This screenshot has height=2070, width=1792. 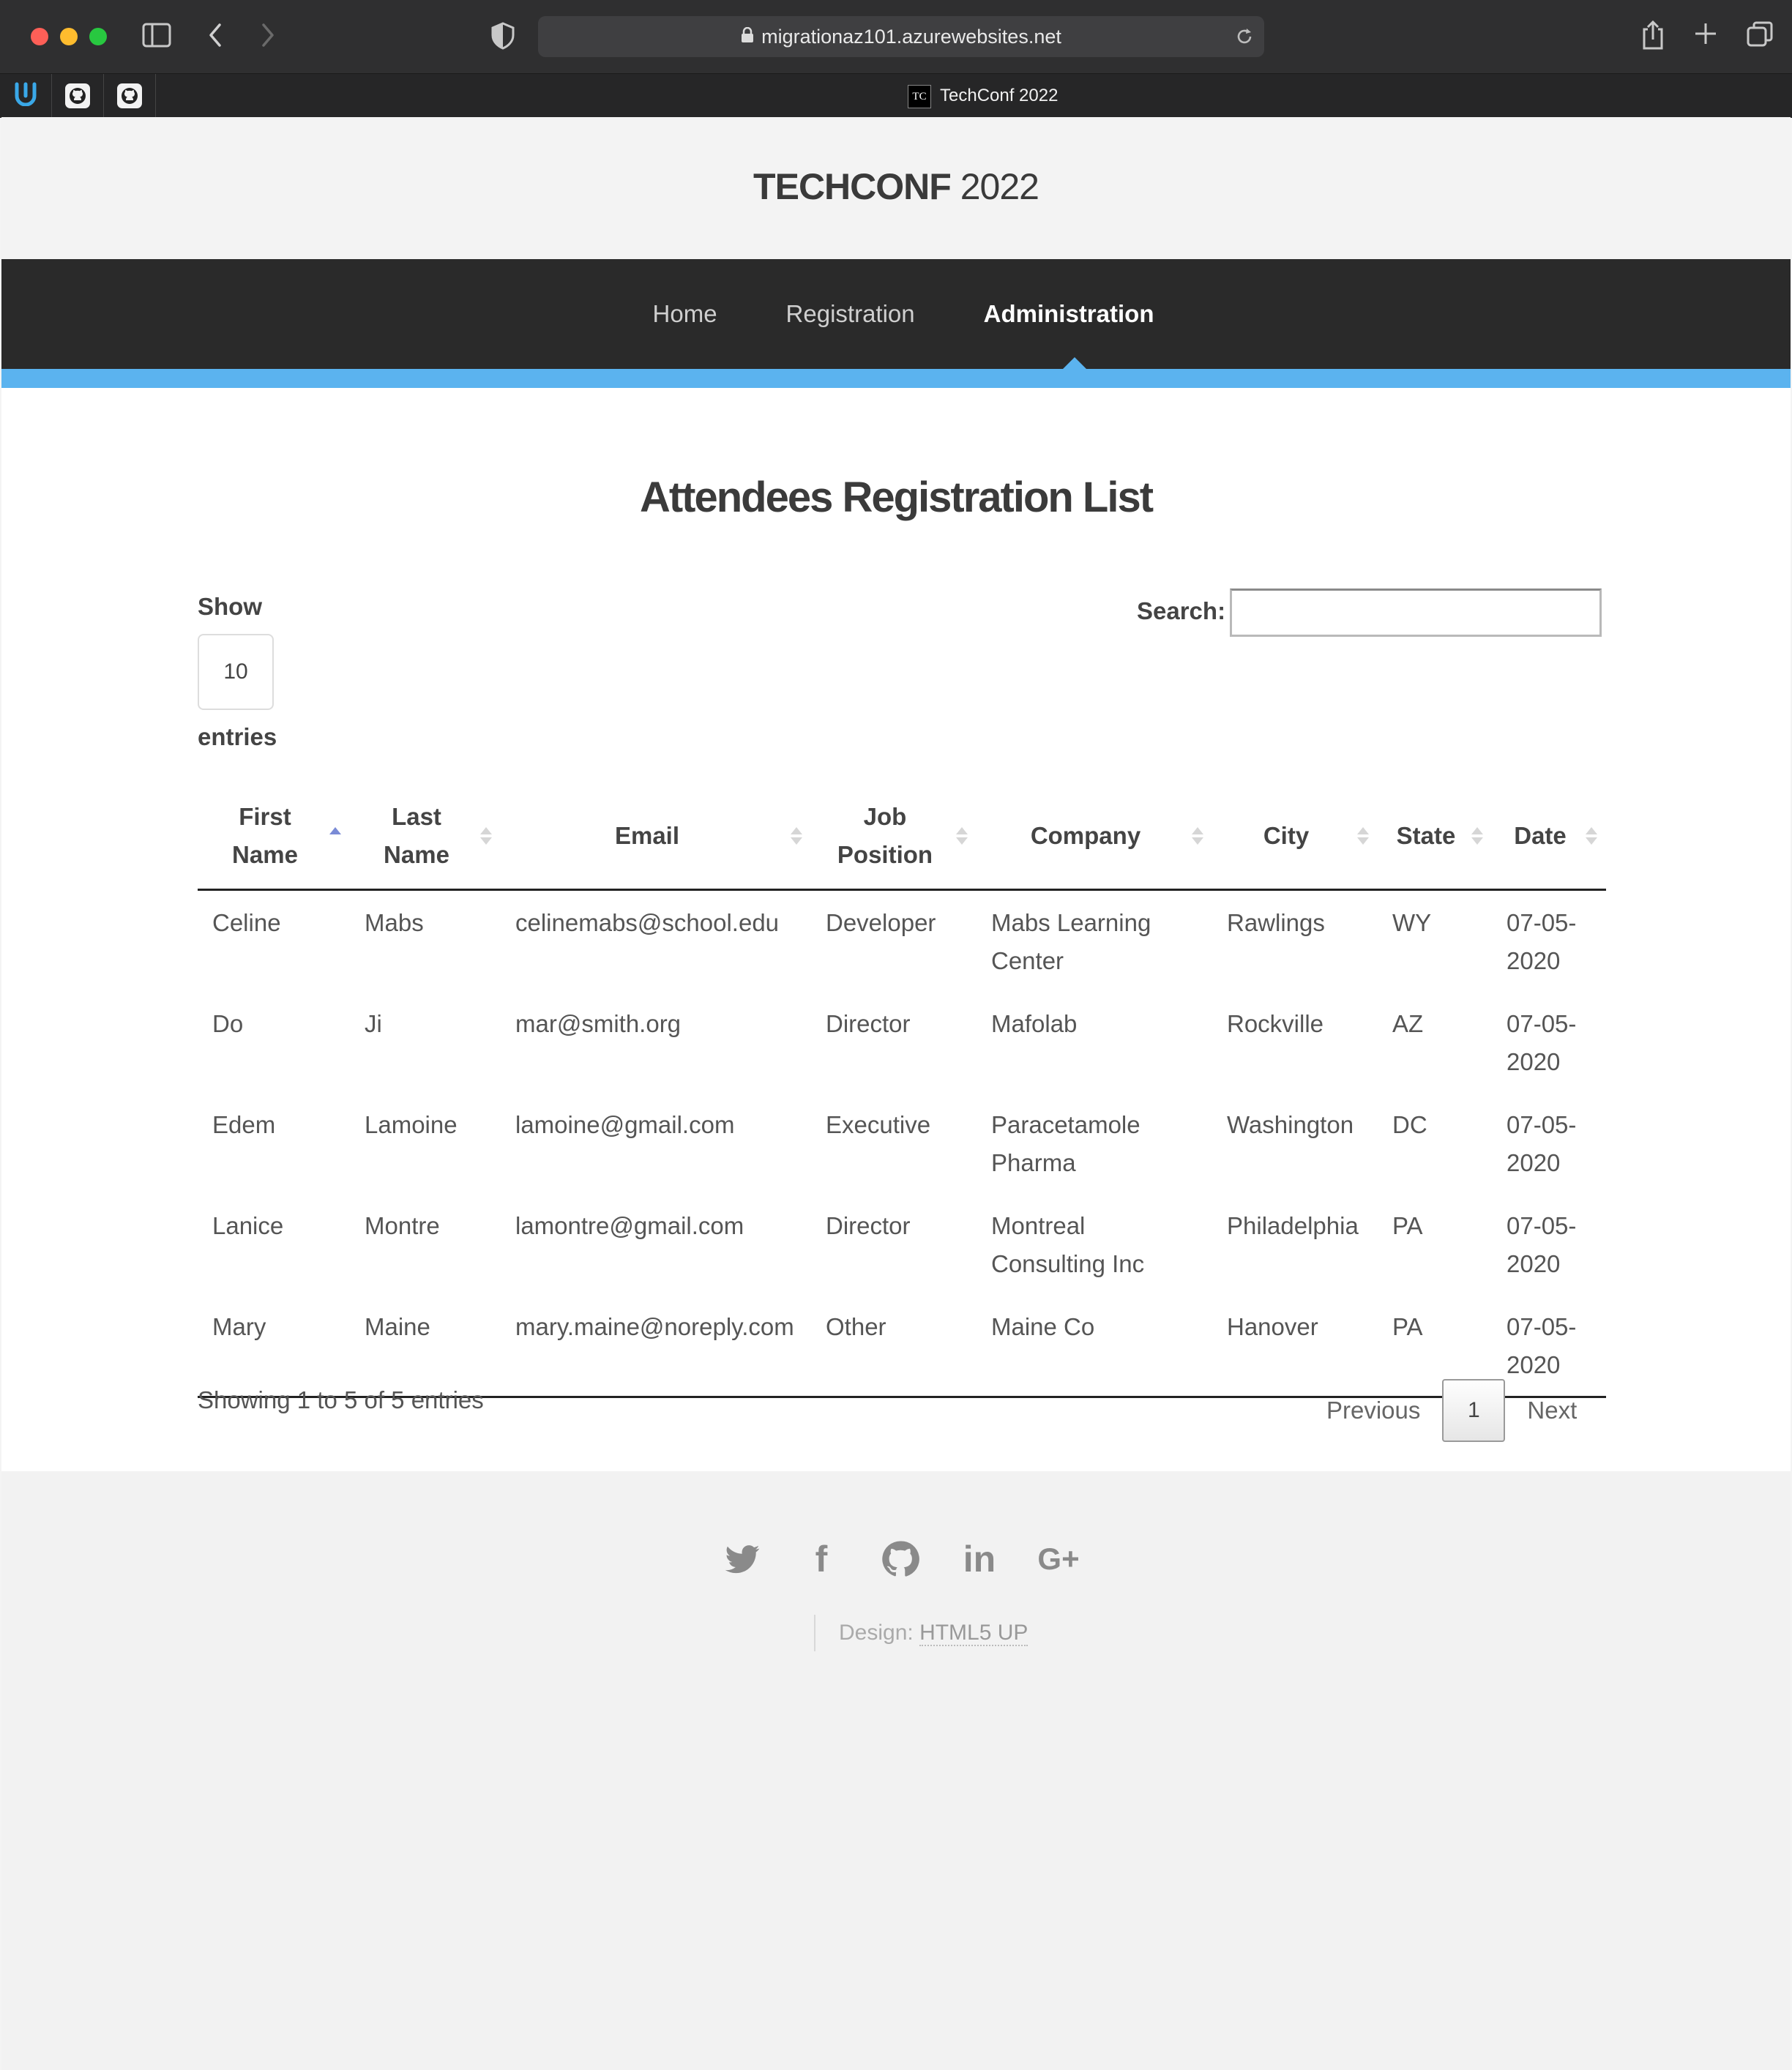 What do you see at coordinates (856, 1326) in the screenshot?
I see `table-cell: Other` at bounding box center [856, 1326].